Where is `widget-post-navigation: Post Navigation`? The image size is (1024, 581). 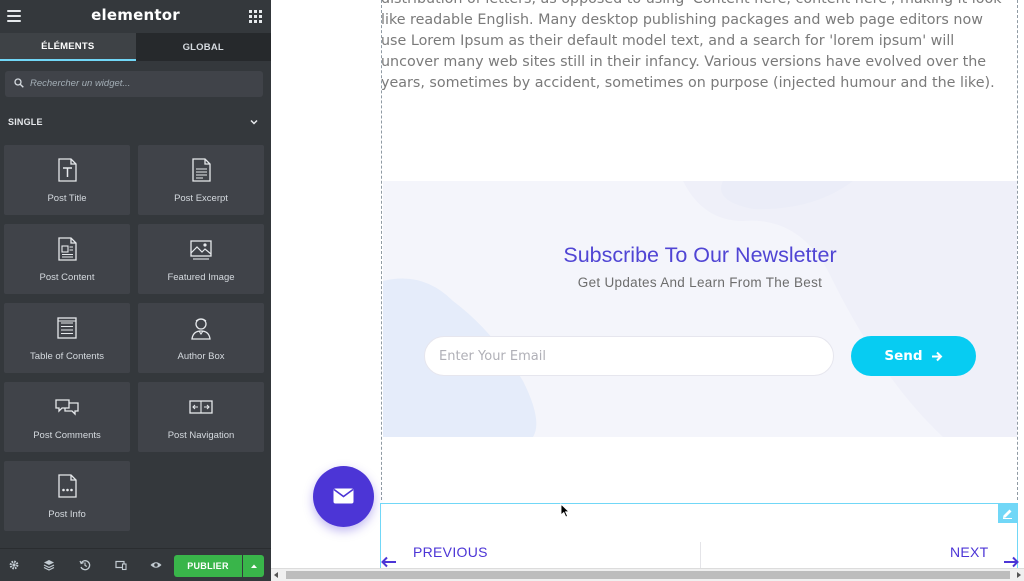 widget-post-navigation: Post Navigation is located at coordinates (201, 417).